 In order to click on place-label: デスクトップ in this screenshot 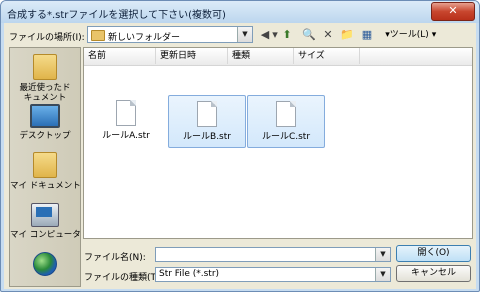, I will do `click(45, 136)`.